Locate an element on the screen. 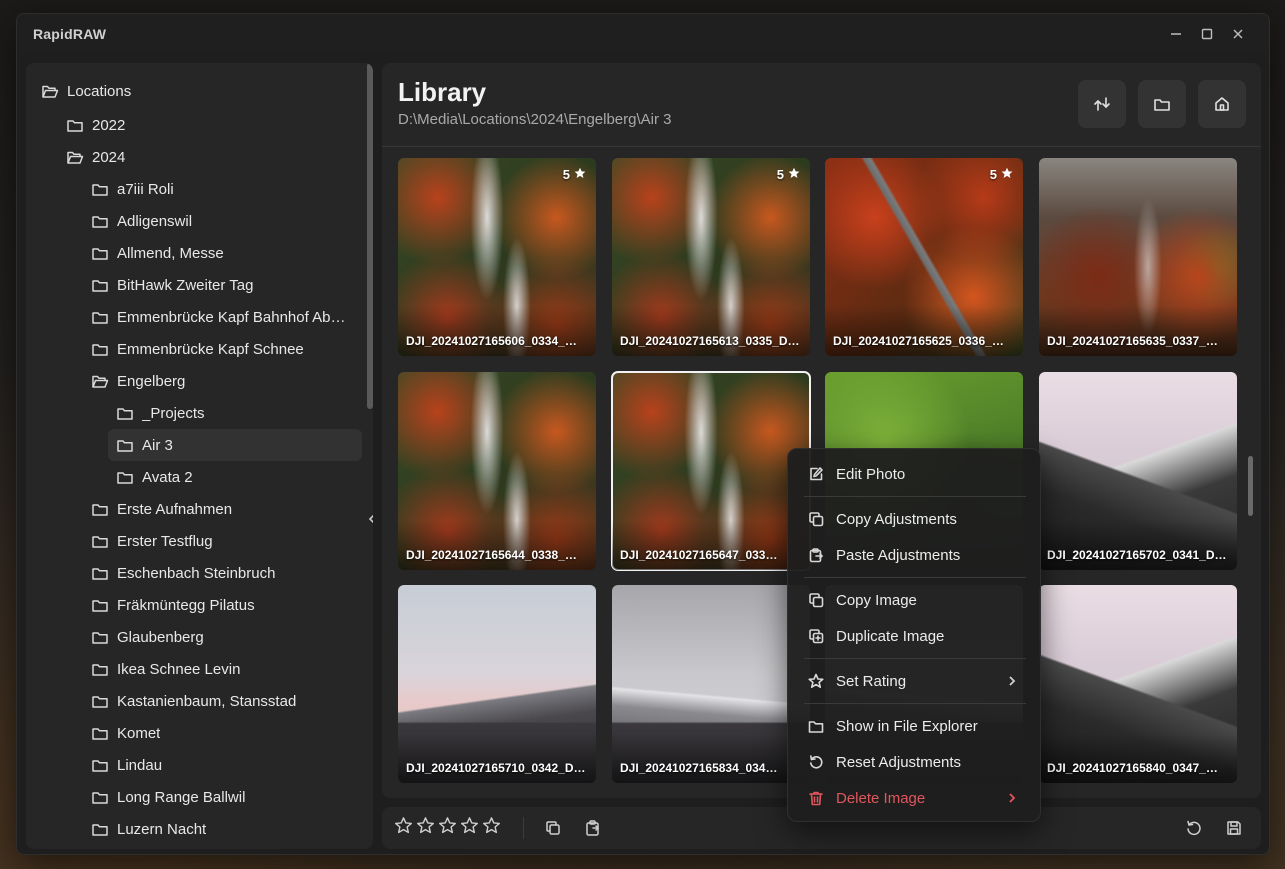 Image resolution: width=1285 pixels, height=869 pixels. sidebar-folder-item: Fräkmüntegg Pilatus is located at coordinates (199, 605).